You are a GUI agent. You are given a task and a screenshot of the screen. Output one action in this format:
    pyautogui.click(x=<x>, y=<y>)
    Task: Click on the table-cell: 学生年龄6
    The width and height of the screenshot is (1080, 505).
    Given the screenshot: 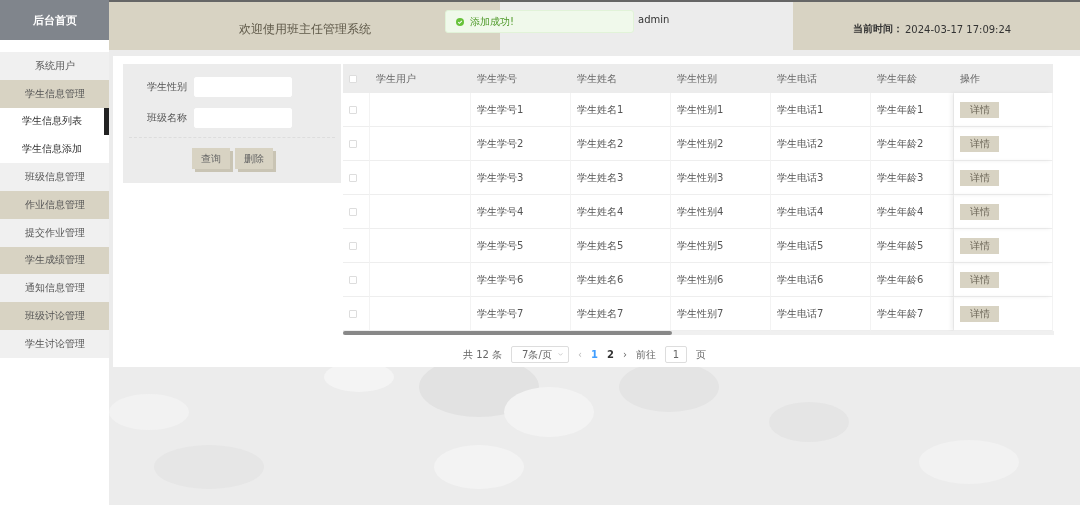 What is the action you would take?
    pyautogui.click(x=912, y=280)
    